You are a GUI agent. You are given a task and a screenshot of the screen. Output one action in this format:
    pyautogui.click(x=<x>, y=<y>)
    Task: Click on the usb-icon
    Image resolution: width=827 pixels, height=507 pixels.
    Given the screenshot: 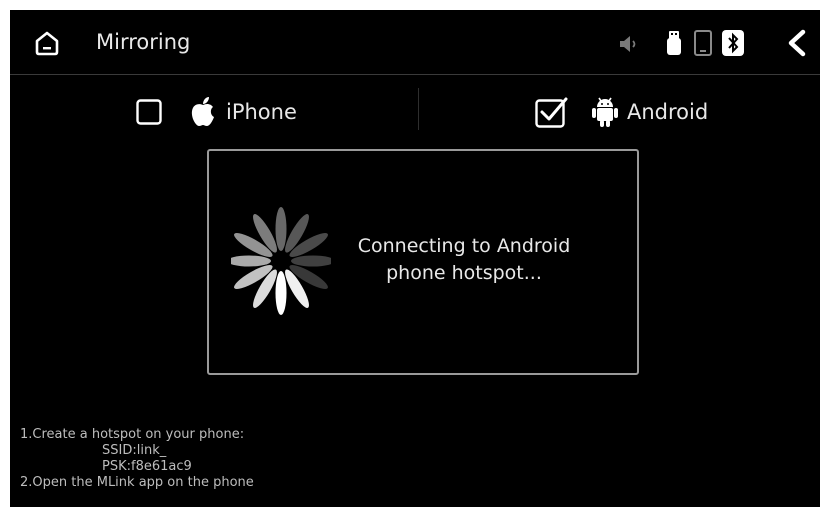 What is the action you would take?
    pyautogui.click(x=674, y=43)
    